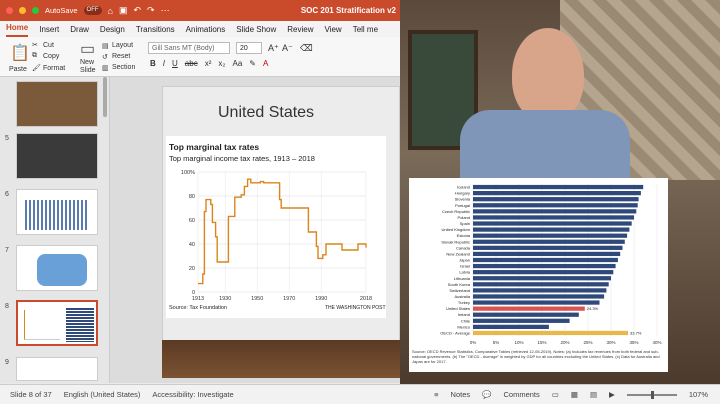 This screenshot has height=404, width=720. What do you see at coordinates (121, 56) in the screenshot?
I see `reset-button: Reset` at bounding box center [121, 56].